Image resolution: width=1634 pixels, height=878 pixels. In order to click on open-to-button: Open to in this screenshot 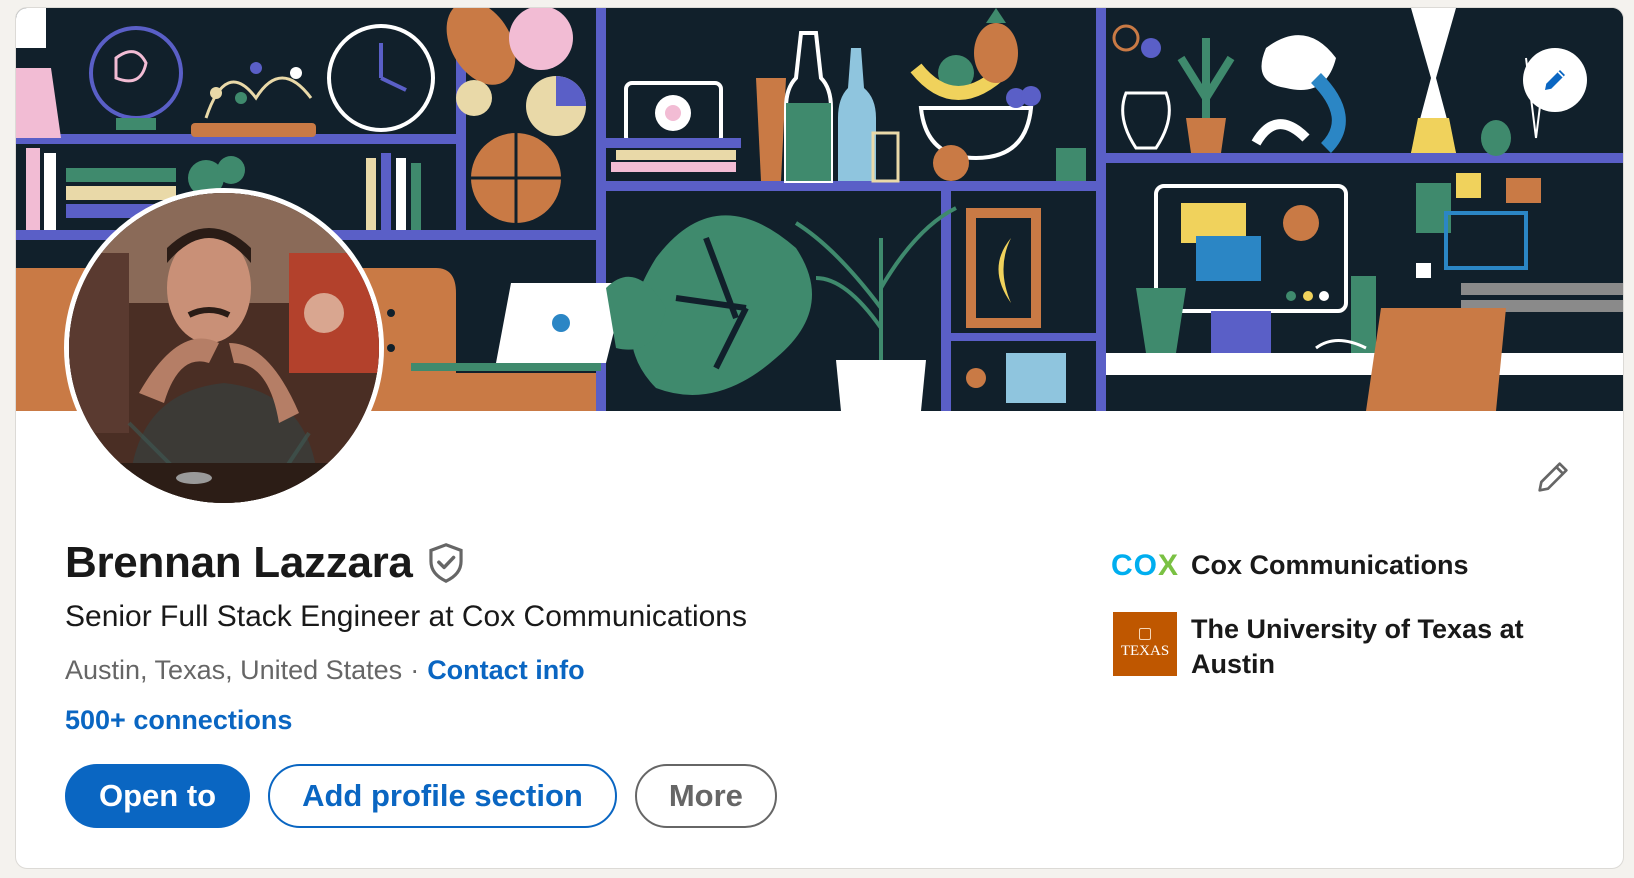, I will do `click(158, 796)`.